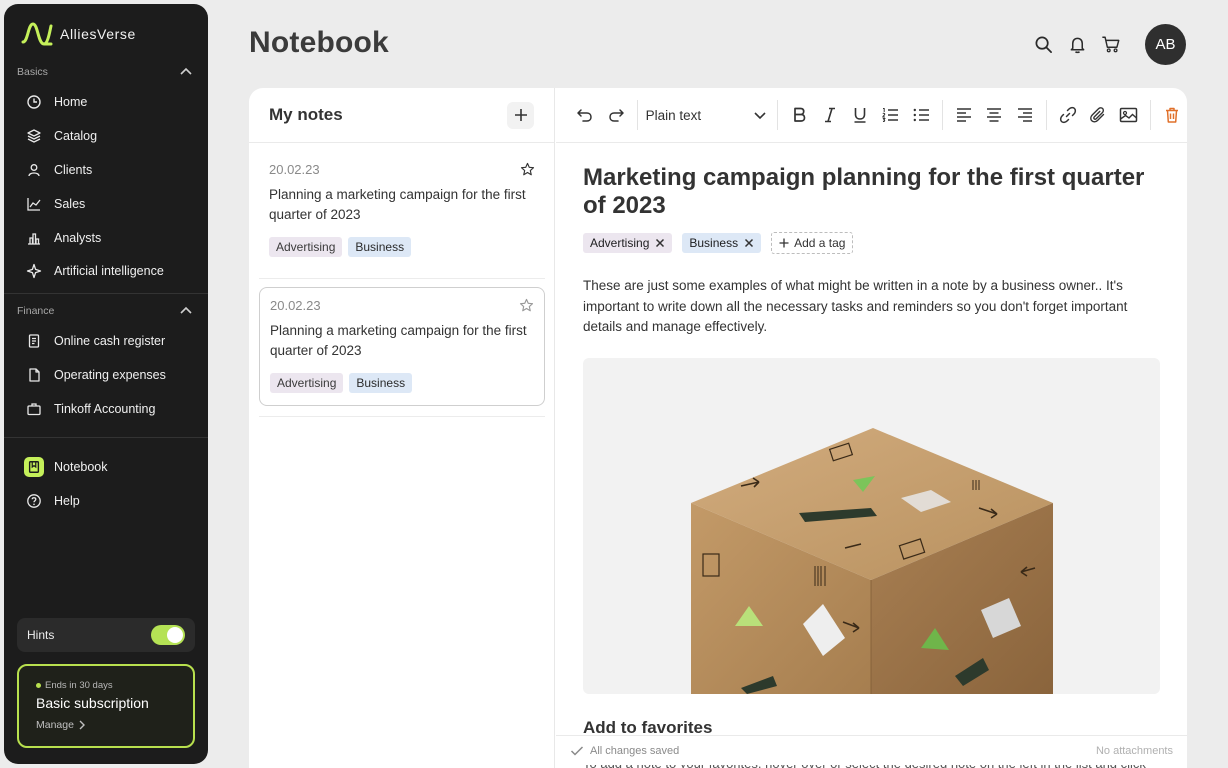  Describe the element at coordinates (1043, 45) in the screenshot. I see `search-icon` at that location.